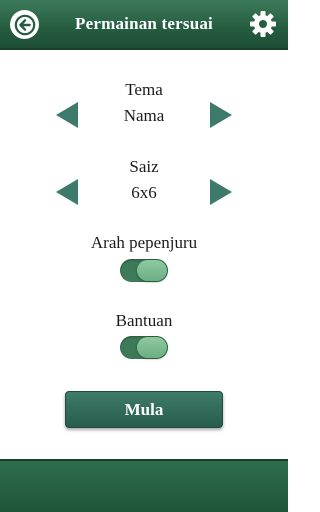 This screenshot has width=320, height=512. What do you see at coordinates (144, 115) in the screenshot?
I see `theme-value: Nama` at bounding box center [144, 115].